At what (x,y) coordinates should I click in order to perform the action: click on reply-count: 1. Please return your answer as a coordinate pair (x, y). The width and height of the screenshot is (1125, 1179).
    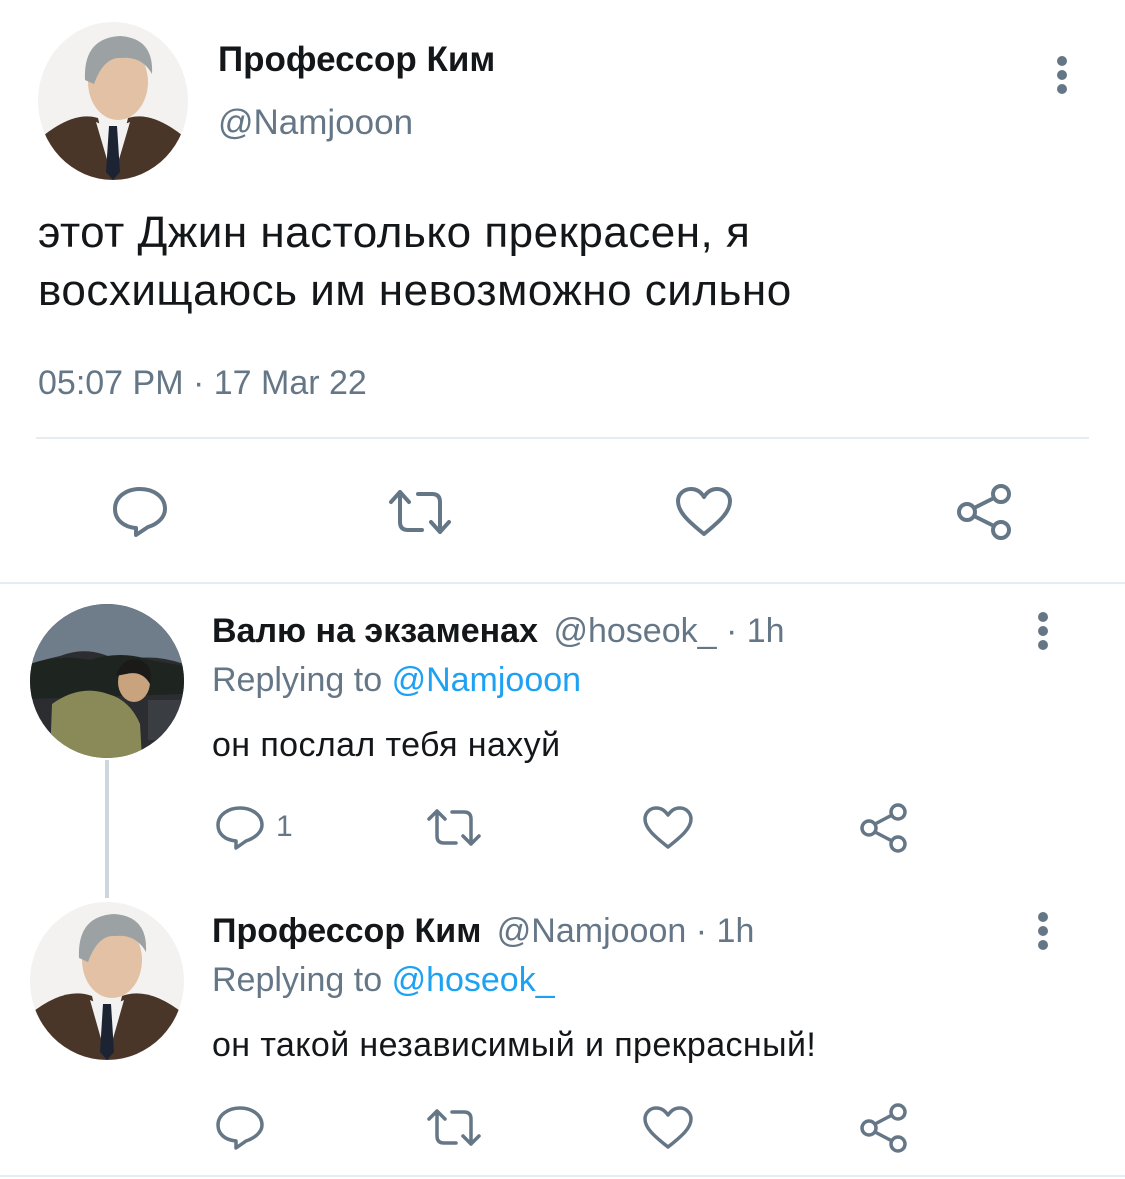
    Looking at the image, I should click on (284, 826).